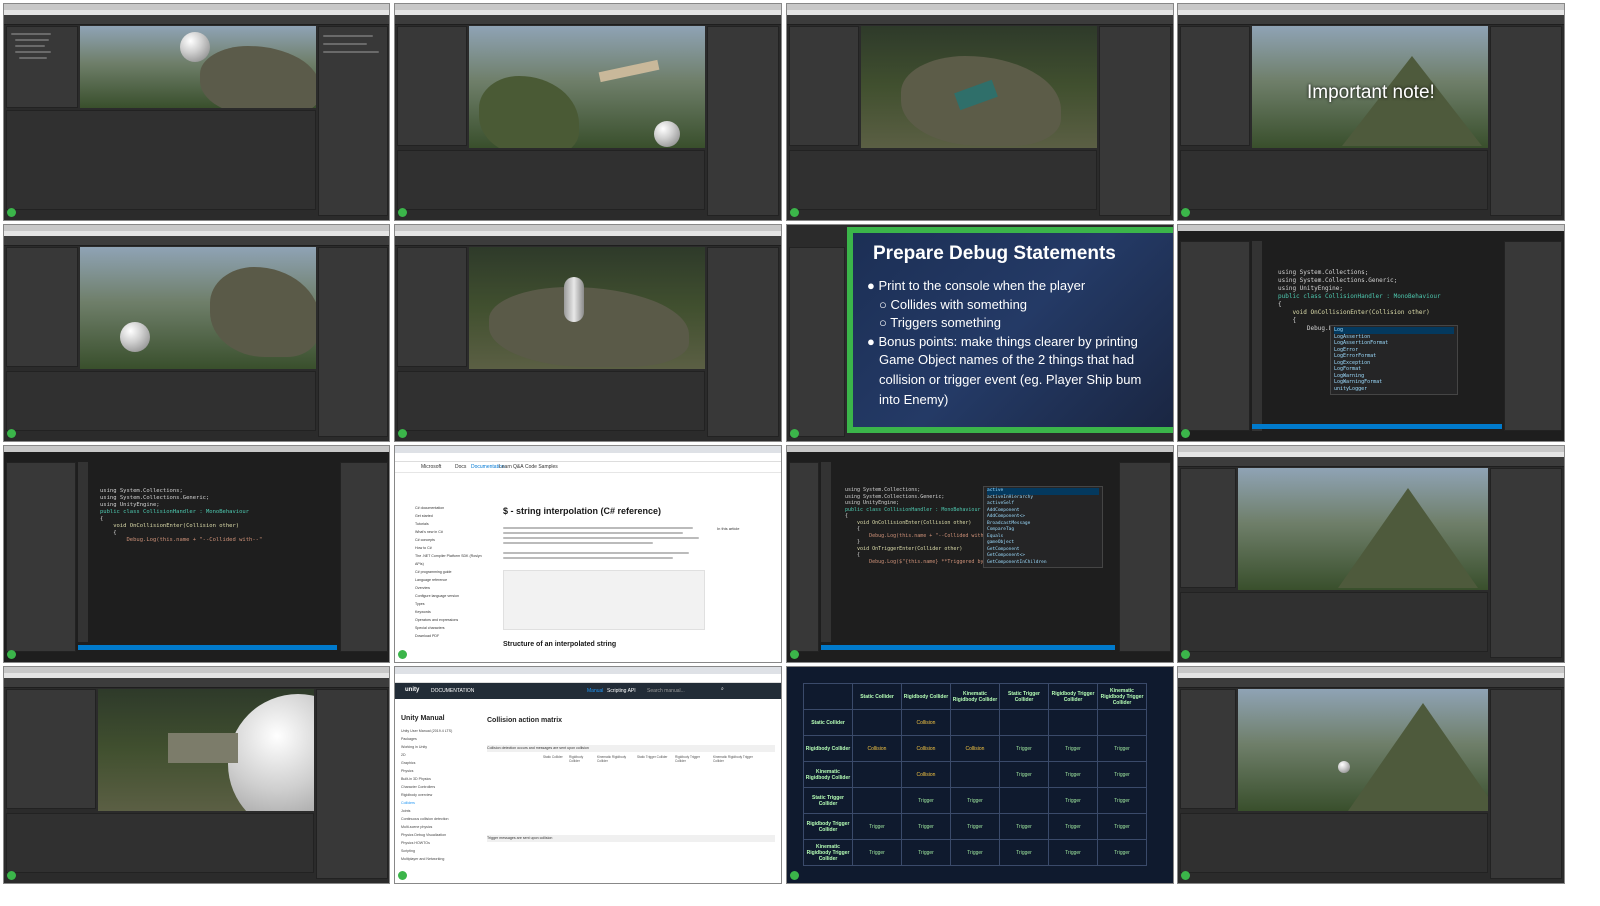 The height and width of the screenshot is (906, 1600). What do you see at coordinates (441, 835) in the screenshot?
I see `sidebar-item: Physics Debug Visualization` at bounding box center [441, 835].